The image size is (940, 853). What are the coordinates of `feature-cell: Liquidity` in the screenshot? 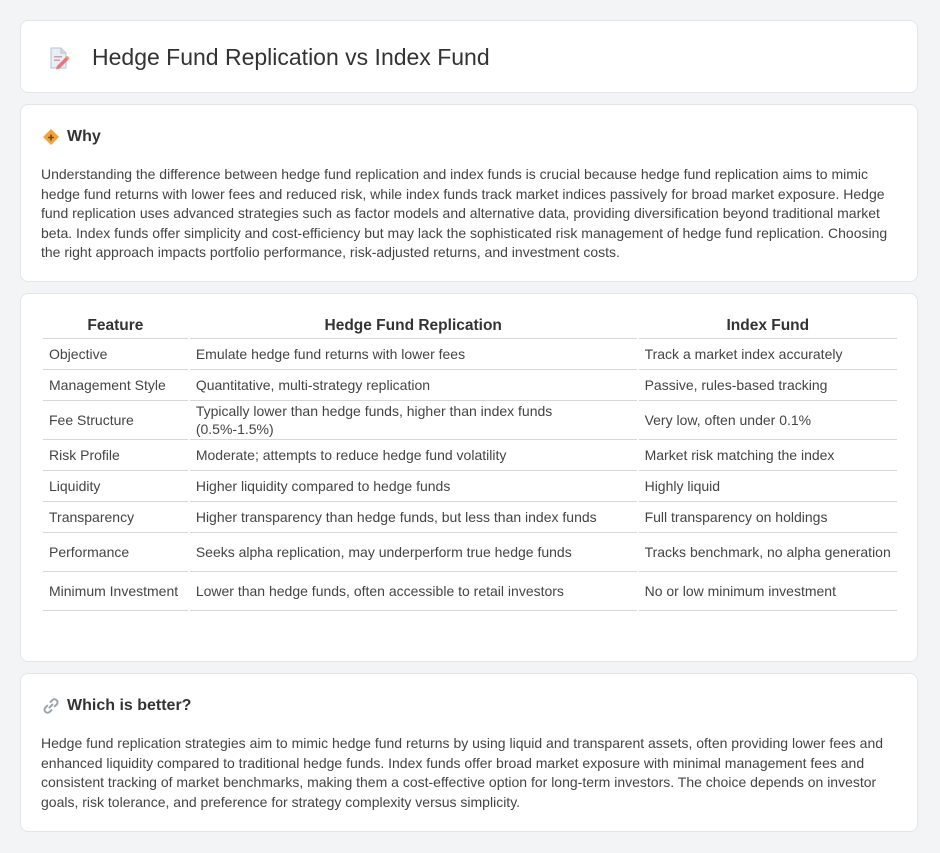 It's located at (115, 486).